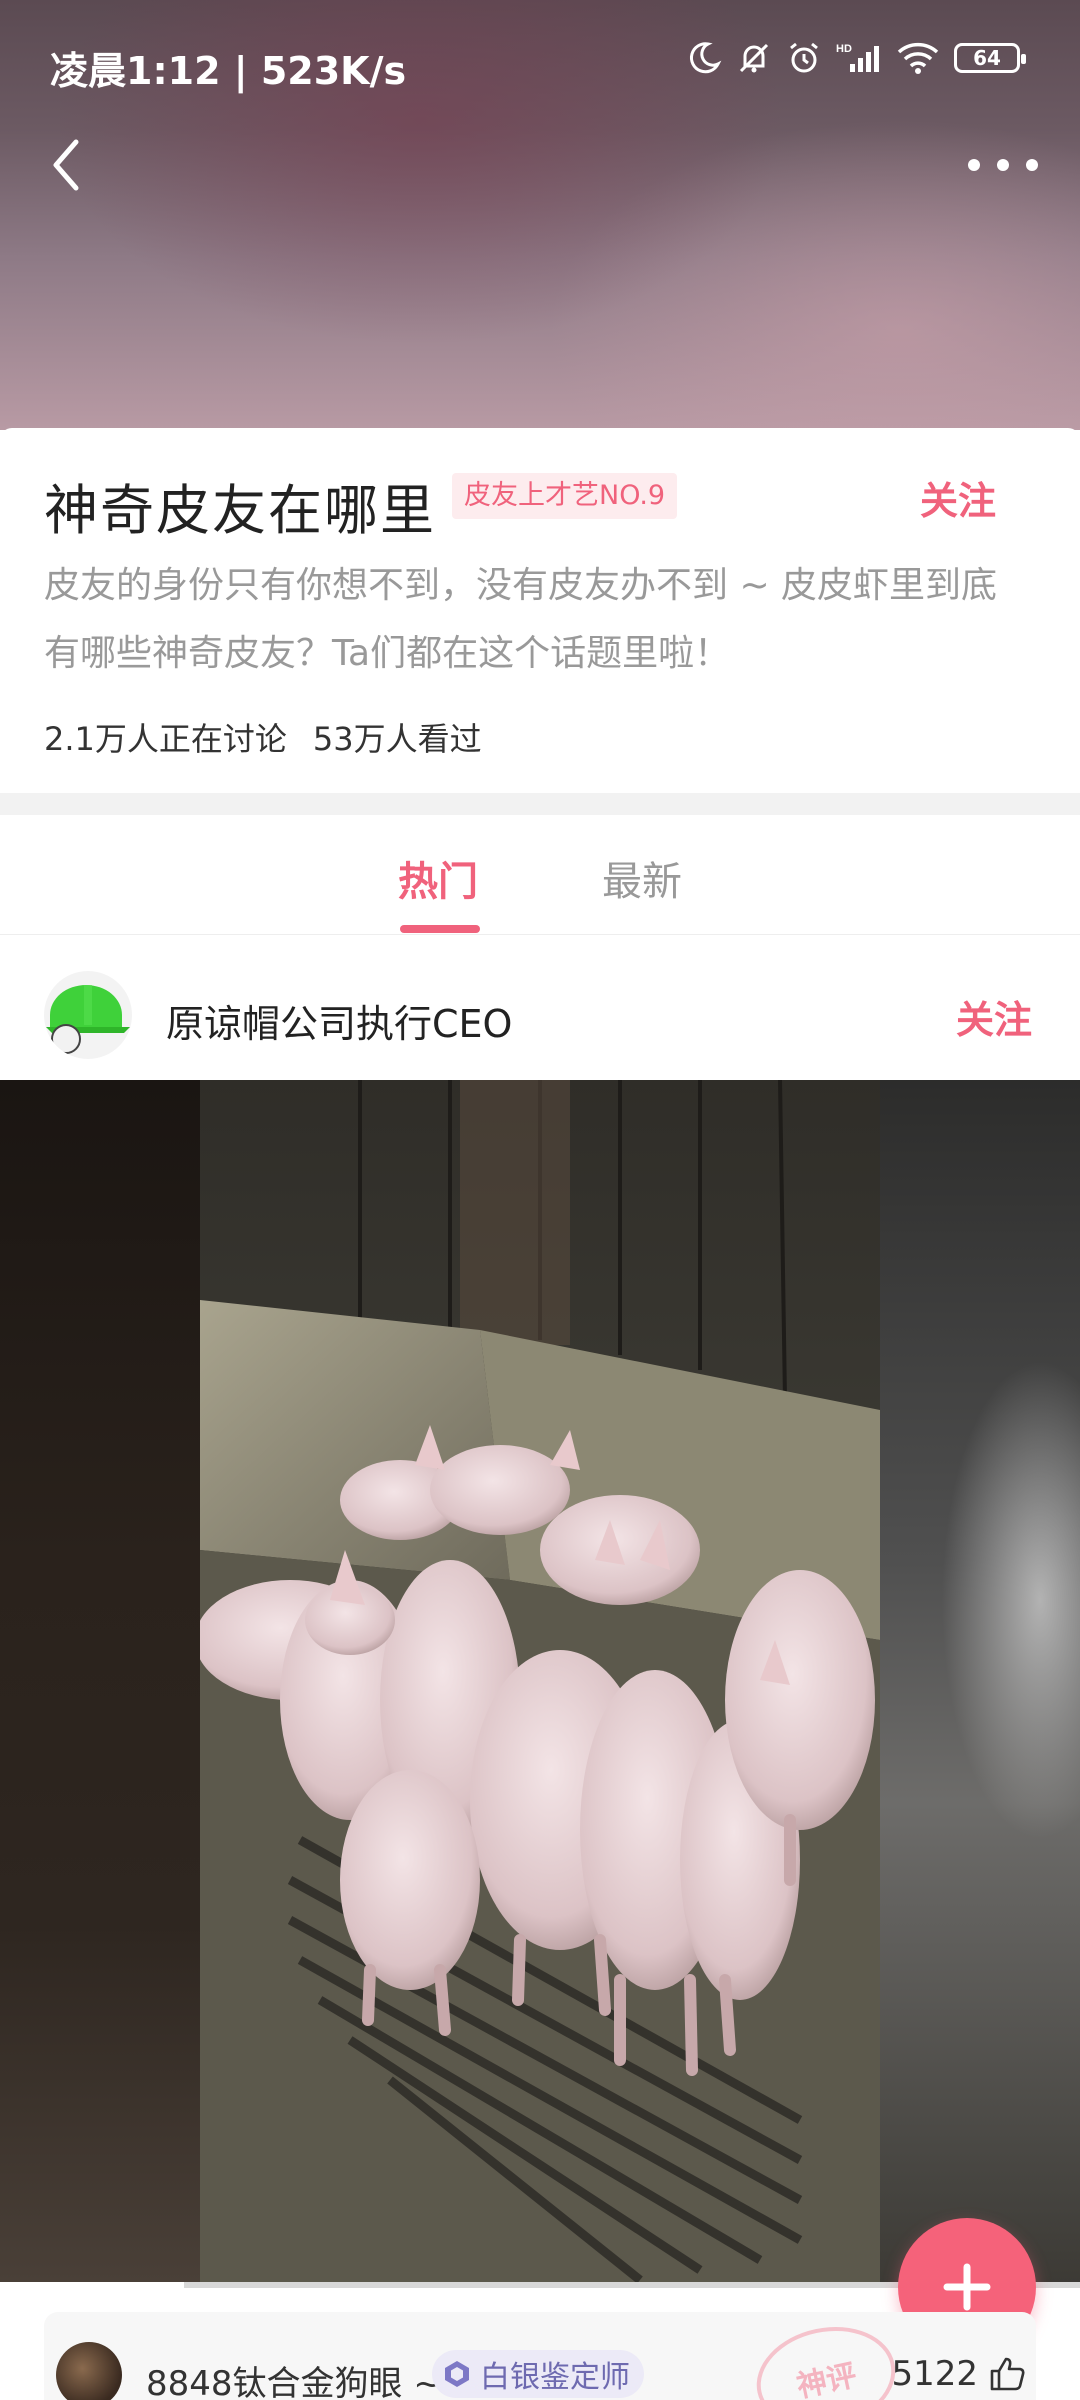 This screenshot has height=2400, width=1080. What do you see at coordinates (555, 2377) in the screenshot?
I see `commenter-badge-label: 白银鉴定师` at bounding box center [555, 2377].